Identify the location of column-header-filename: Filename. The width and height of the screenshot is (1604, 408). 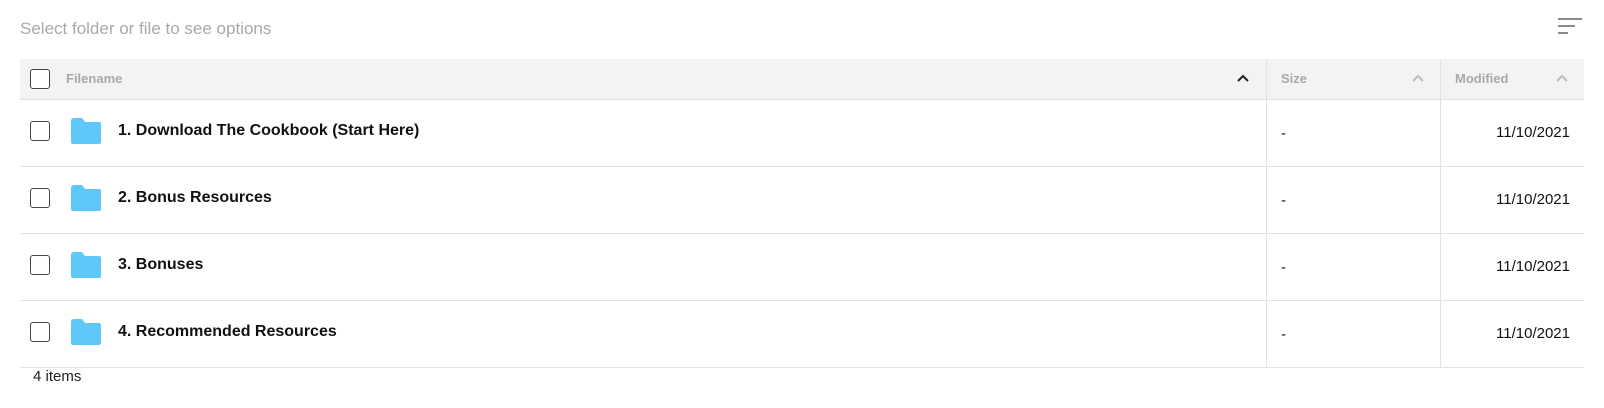
(666, 79).